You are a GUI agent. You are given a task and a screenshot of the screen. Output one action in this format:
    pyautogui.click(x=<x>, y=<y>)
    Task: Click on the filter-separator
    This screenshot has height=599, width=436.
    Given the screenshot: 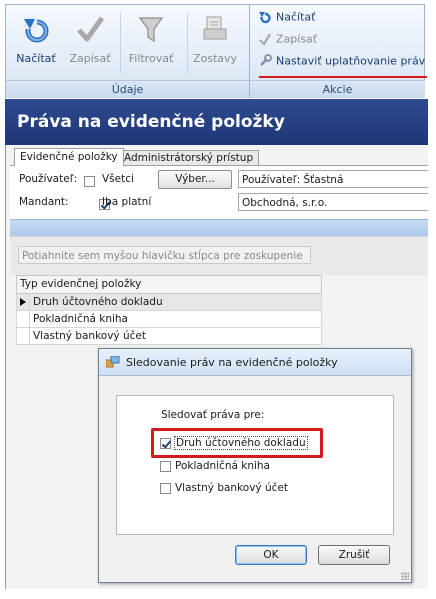 What is the action you would take?
    pyautogui.click(x=220, y=227)
    